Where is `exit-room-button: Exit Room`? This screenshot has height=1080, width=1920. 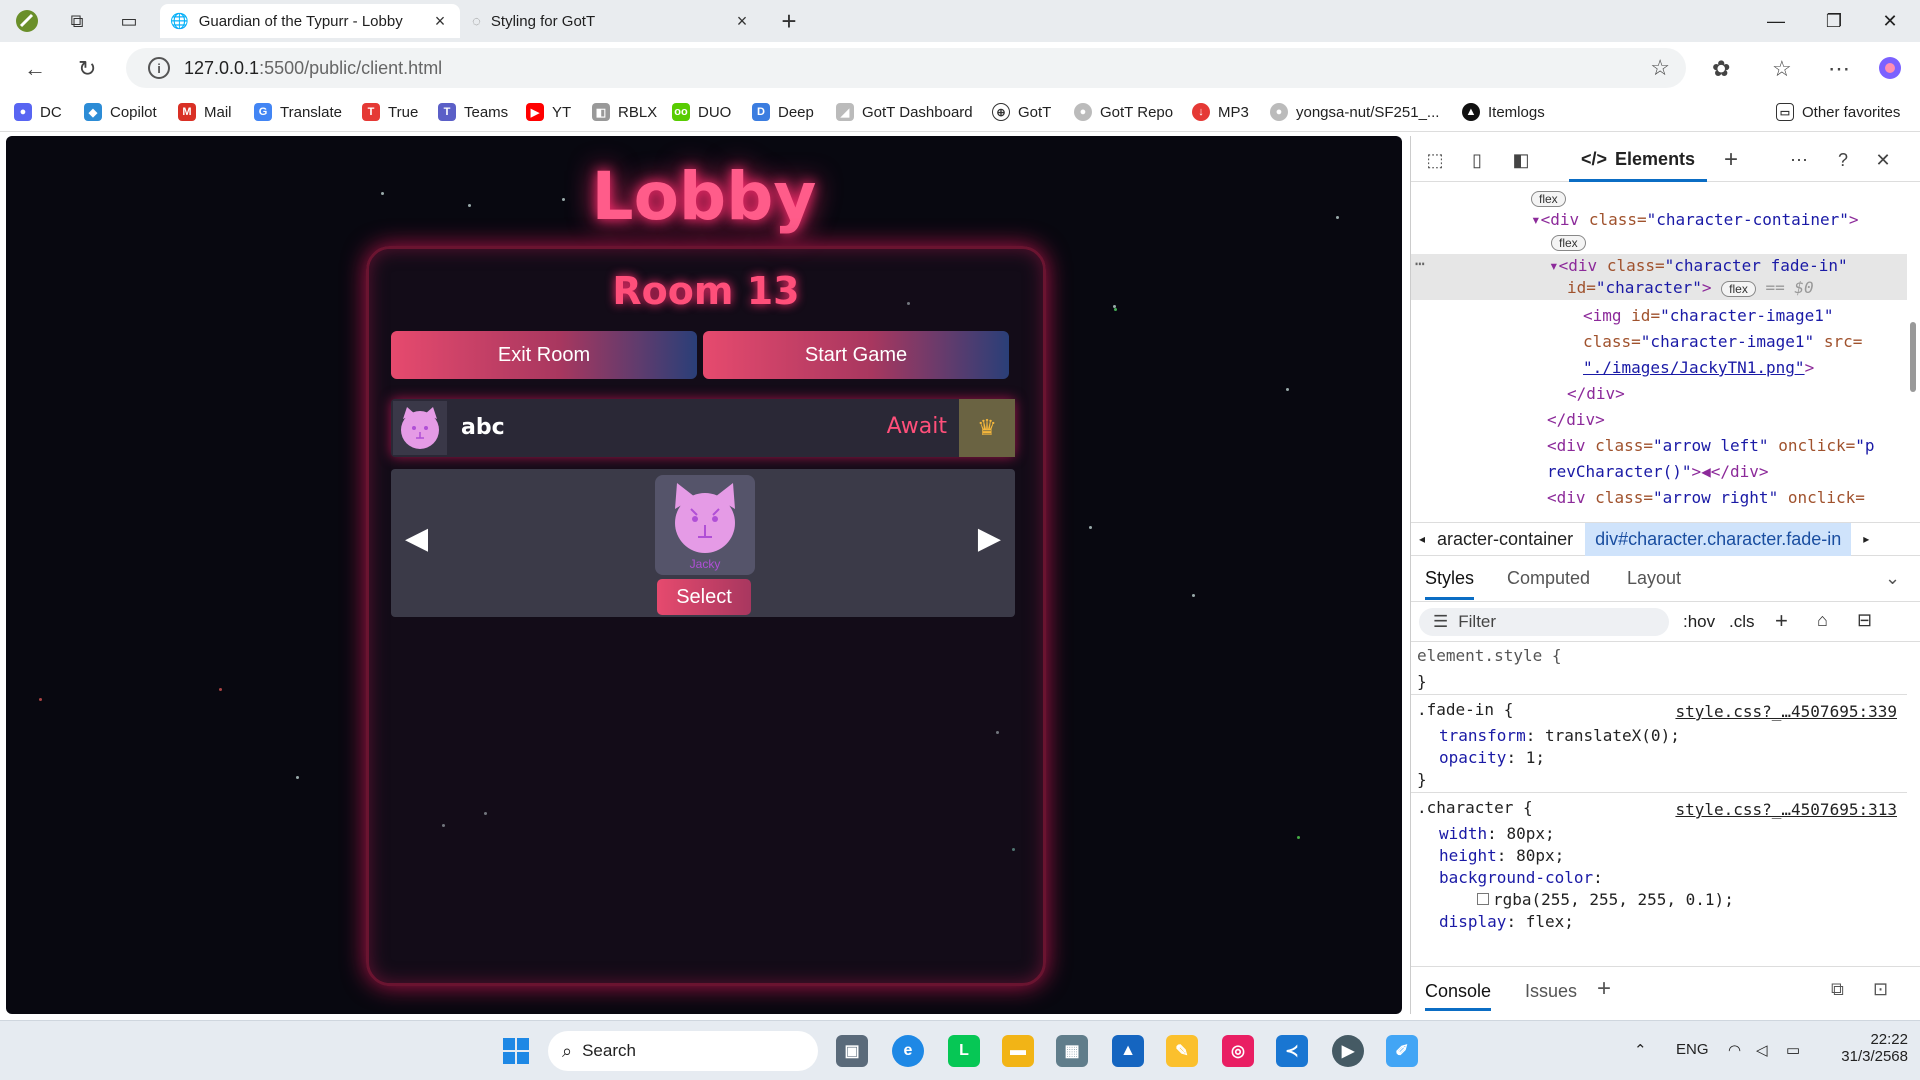
exit-room-button: Exit Room is located at coordinates (544, 355).